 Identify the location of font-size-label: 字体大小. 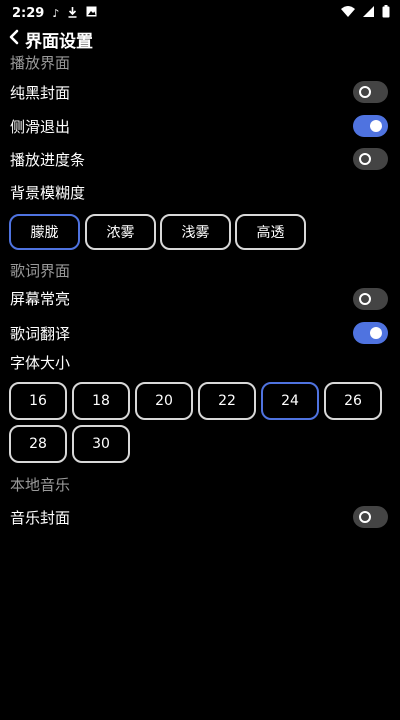
(40, 363).